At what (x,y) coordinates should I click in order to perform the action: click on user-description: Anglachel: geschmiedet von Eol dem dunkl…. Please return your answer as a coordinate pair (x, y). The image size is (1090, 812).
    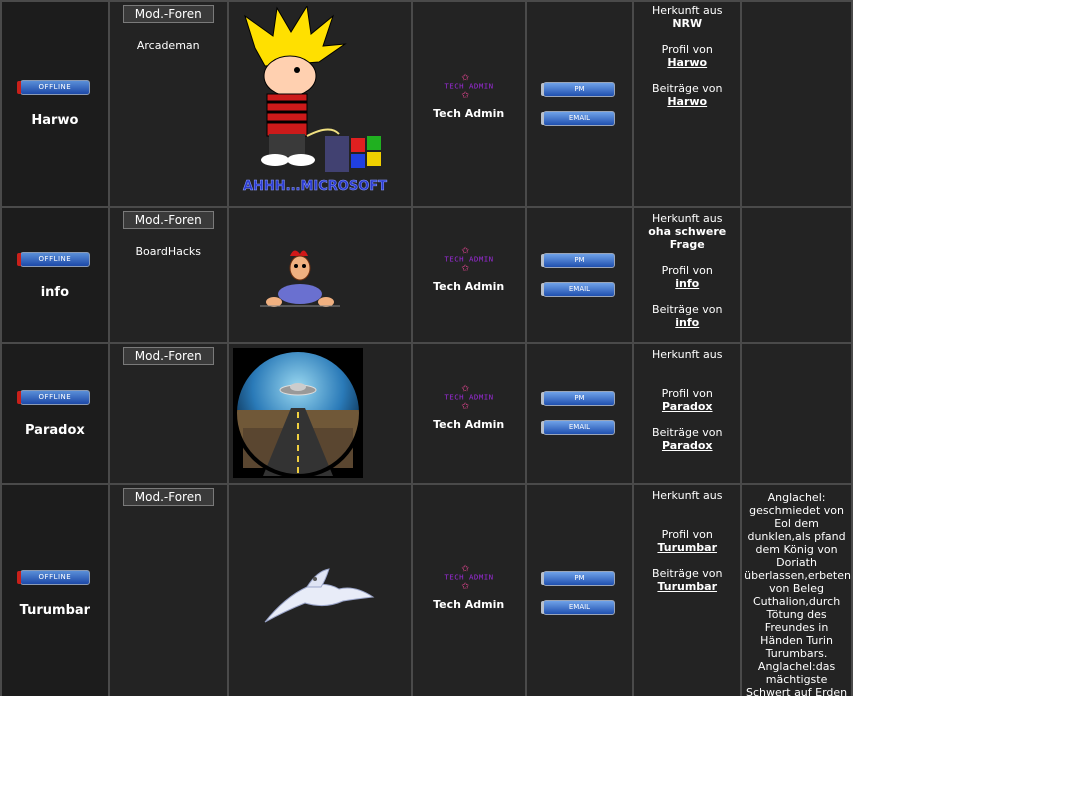
    Looking at the image, I should click on (797, 593).